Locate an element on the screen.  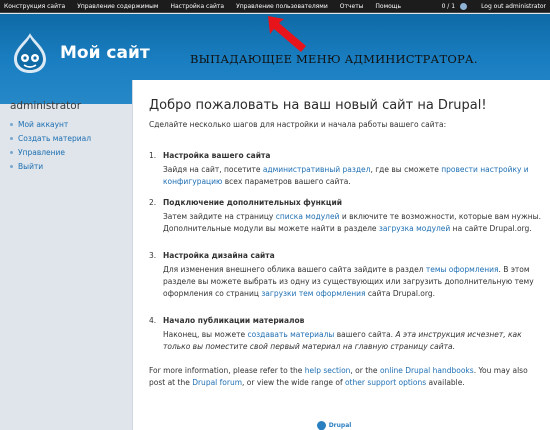
powered-by-drupal-badge: Drupal is located at coordinates (334, 424).